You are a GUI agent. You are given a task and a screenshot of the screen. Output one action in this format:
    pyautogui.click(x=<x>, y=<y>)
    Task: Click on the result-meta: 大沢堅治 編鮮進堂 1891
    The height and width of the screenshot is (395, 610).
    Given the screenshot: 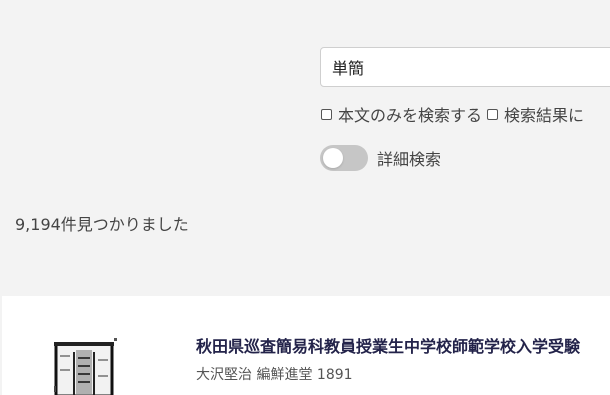 What is the action you would take?
    pyautogui.click(x=274, y=374)
    